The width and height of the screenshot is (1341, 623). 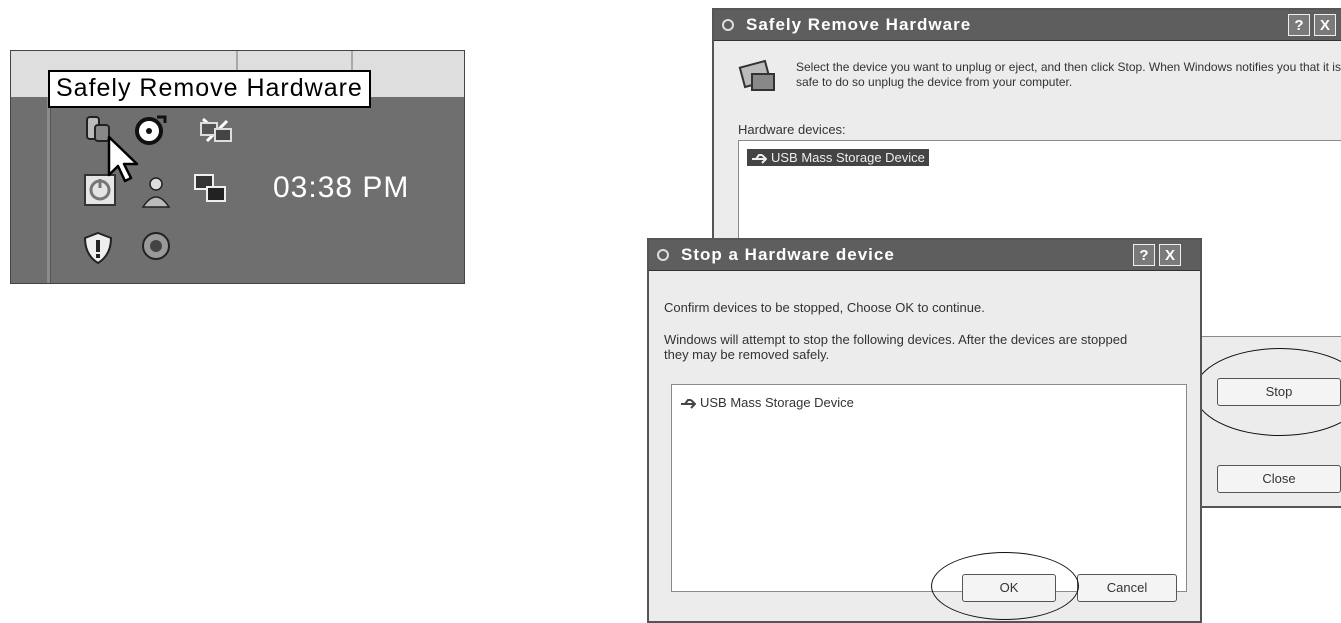 I want to click on hardware-icon, so click(x=756, y=75).